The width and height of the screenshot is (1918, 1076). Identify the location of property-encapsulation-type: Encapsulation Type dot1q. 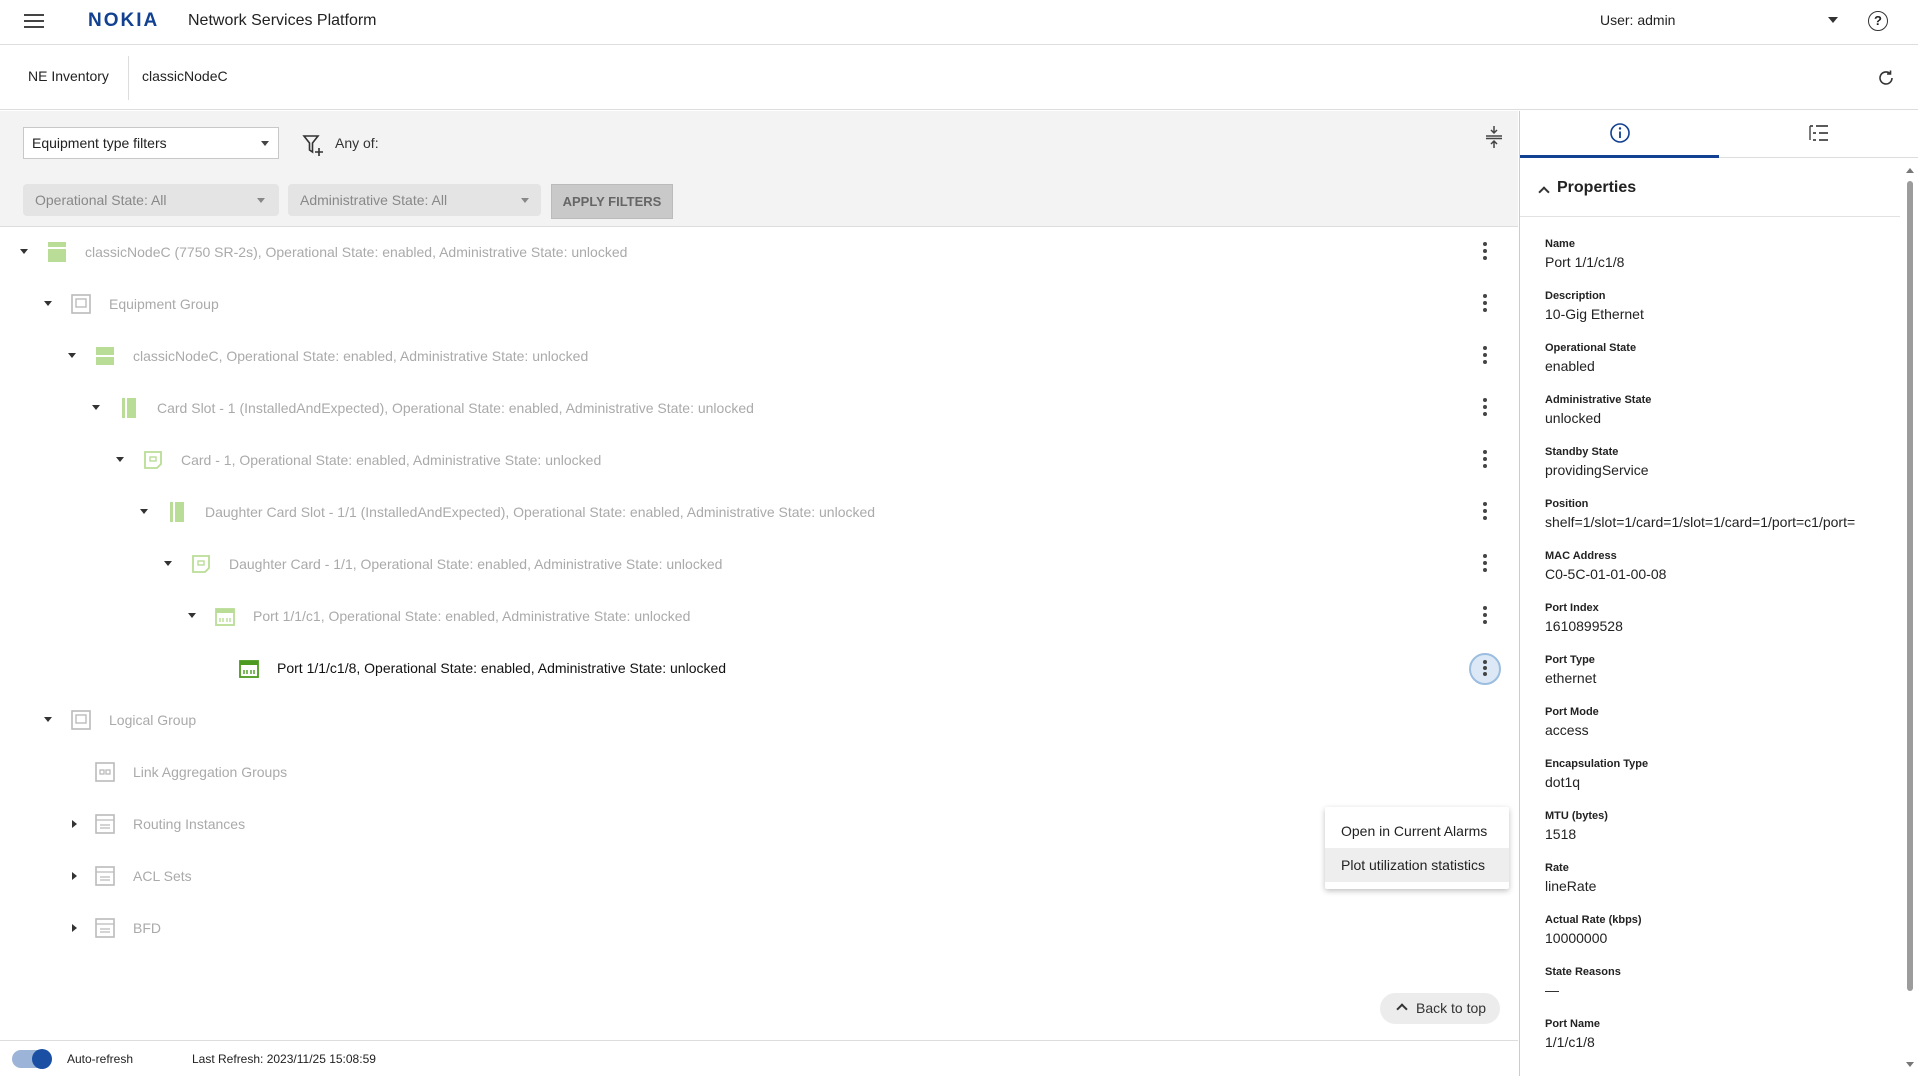
(1720, 774).